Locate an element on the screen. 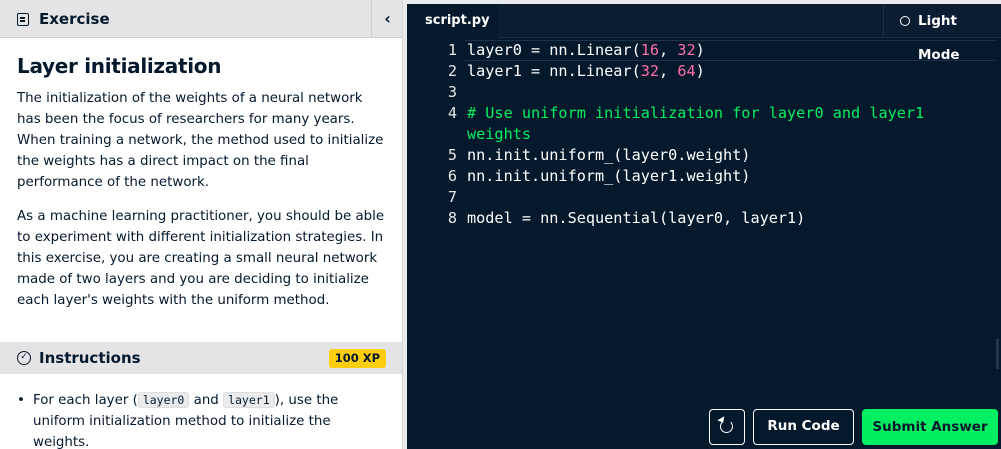 This screenshot has height=449, width=1001. line-number: 4 is located at coordinates (452, 113).